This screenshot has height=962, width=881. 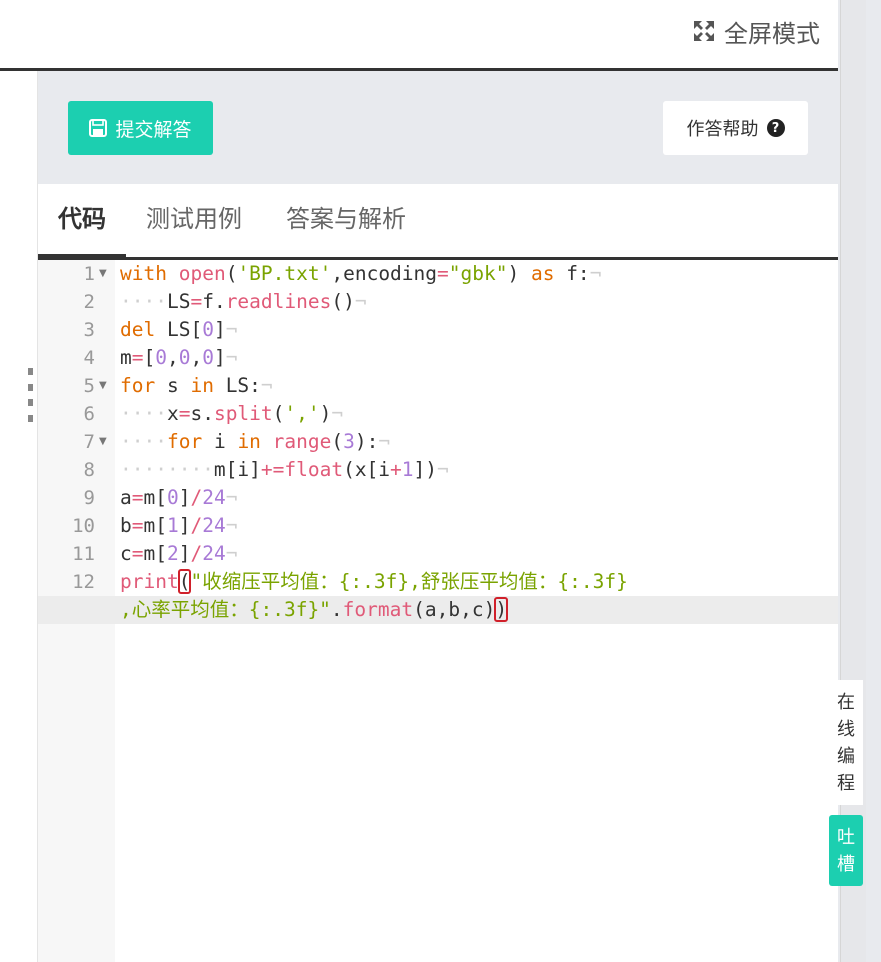 I want to click on fullscreen-label: 全屏模式, so click(x=772, y=33).